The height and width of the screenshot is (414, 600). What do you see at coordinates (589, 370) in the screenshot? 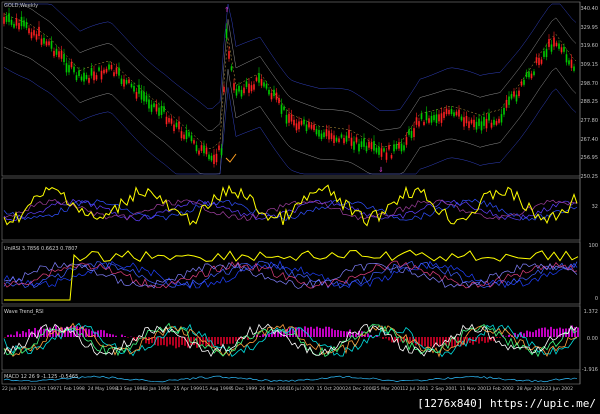
I see `wave-axis-bottom: -1.916` at bounding box center [589, 370].